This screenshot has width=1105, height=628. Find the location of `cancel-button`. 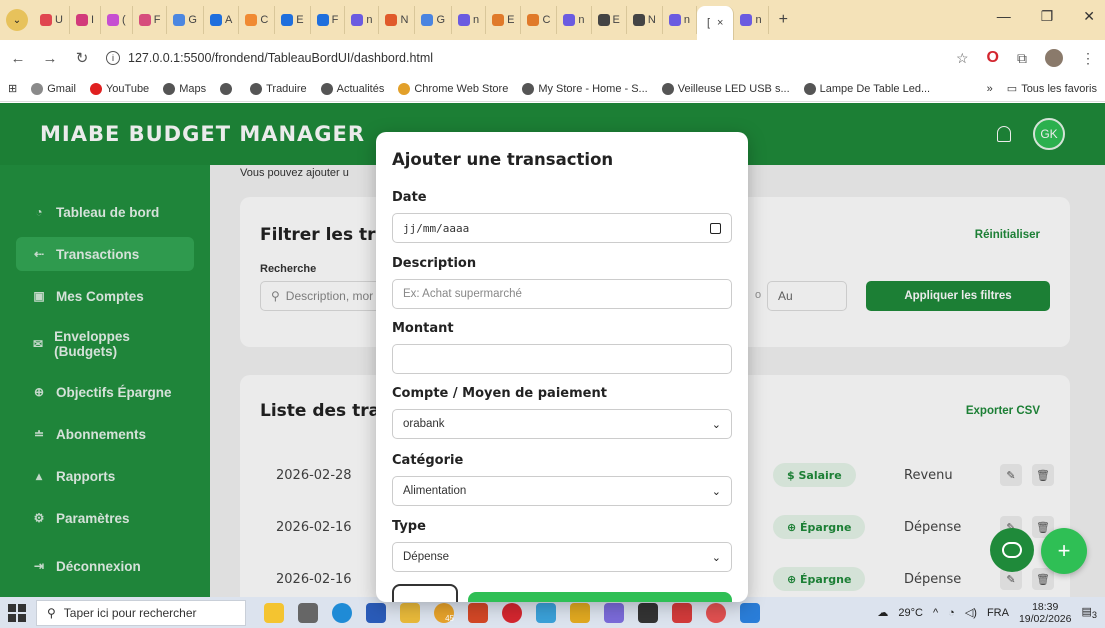

cancel-button is located at coordinates (425, 593).